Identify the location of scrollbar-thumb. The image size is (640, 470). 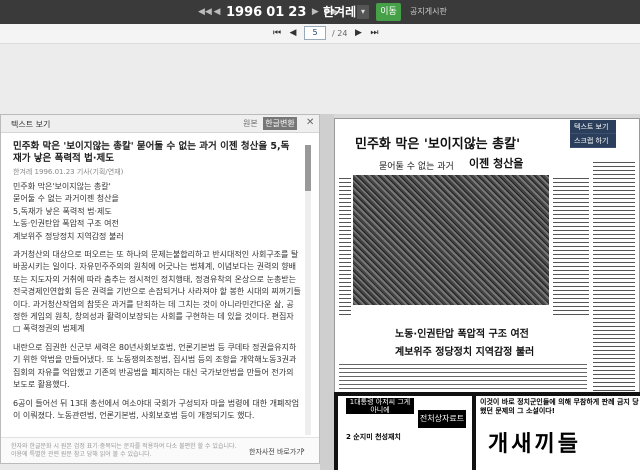
(308, 168).